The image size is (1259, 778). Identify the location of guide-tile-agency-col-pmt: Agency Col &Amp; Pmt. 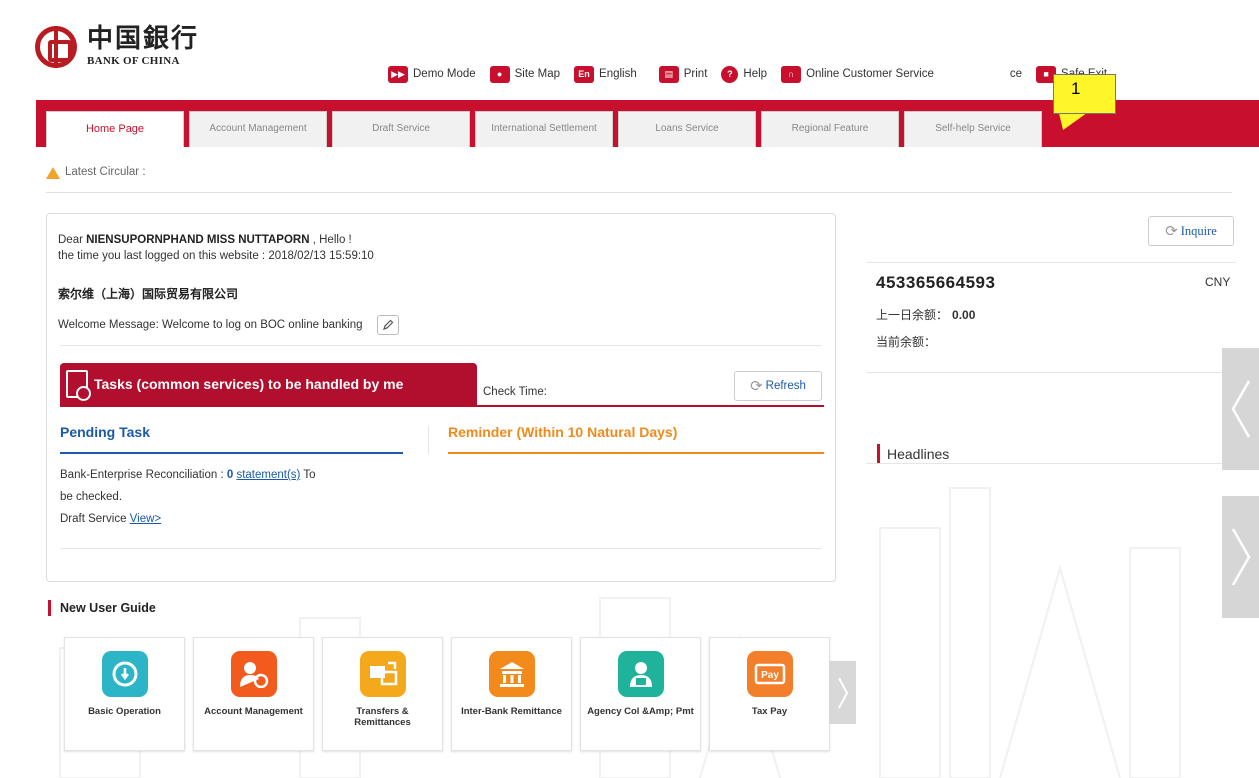
(640, 694).